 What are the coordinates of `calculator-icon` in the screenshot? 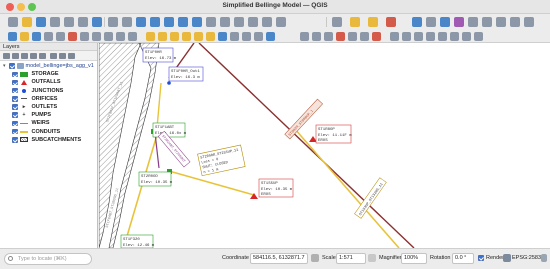 It's located at (445, 22).